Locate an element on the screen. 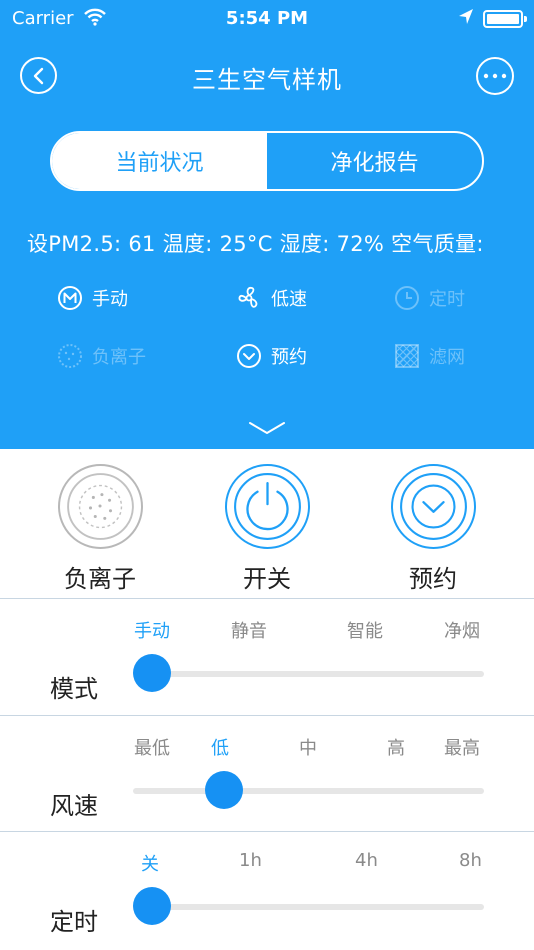 The width and height of the screenshot is (534, 950). timer-option-4h: 4h is located at coordinates (366, 860).